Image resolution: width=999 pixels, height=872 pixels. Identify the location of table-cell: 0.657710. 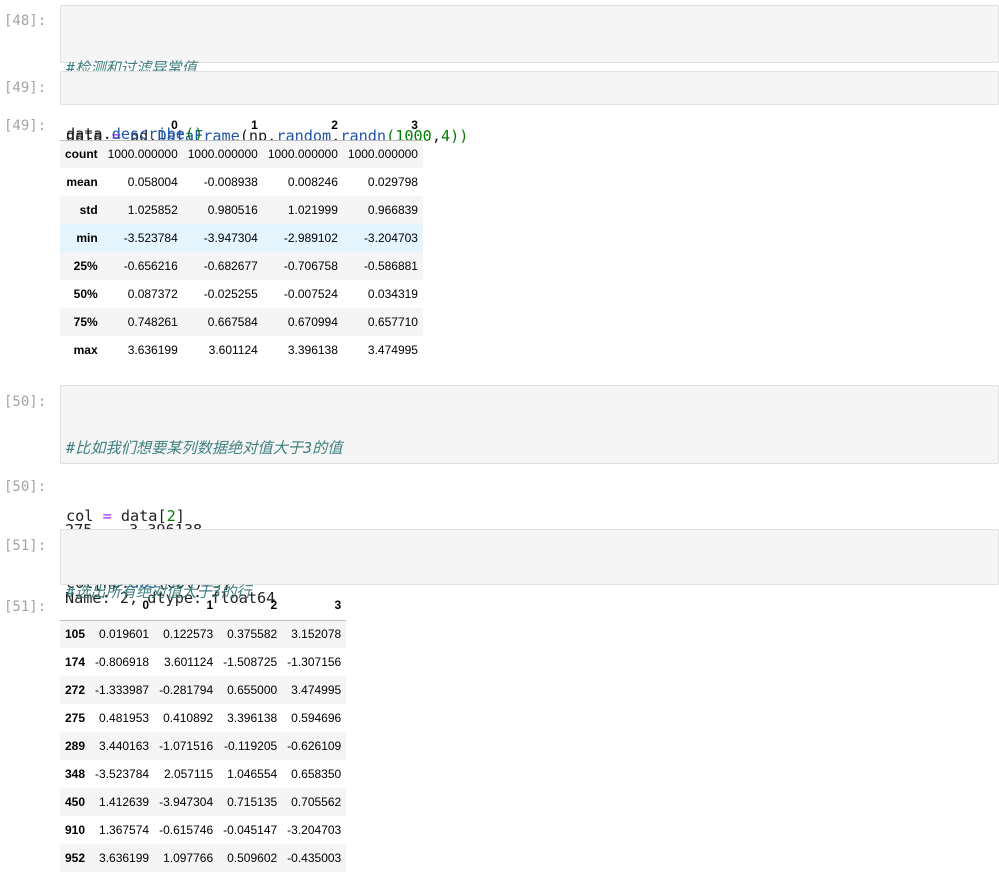
(392, 322).